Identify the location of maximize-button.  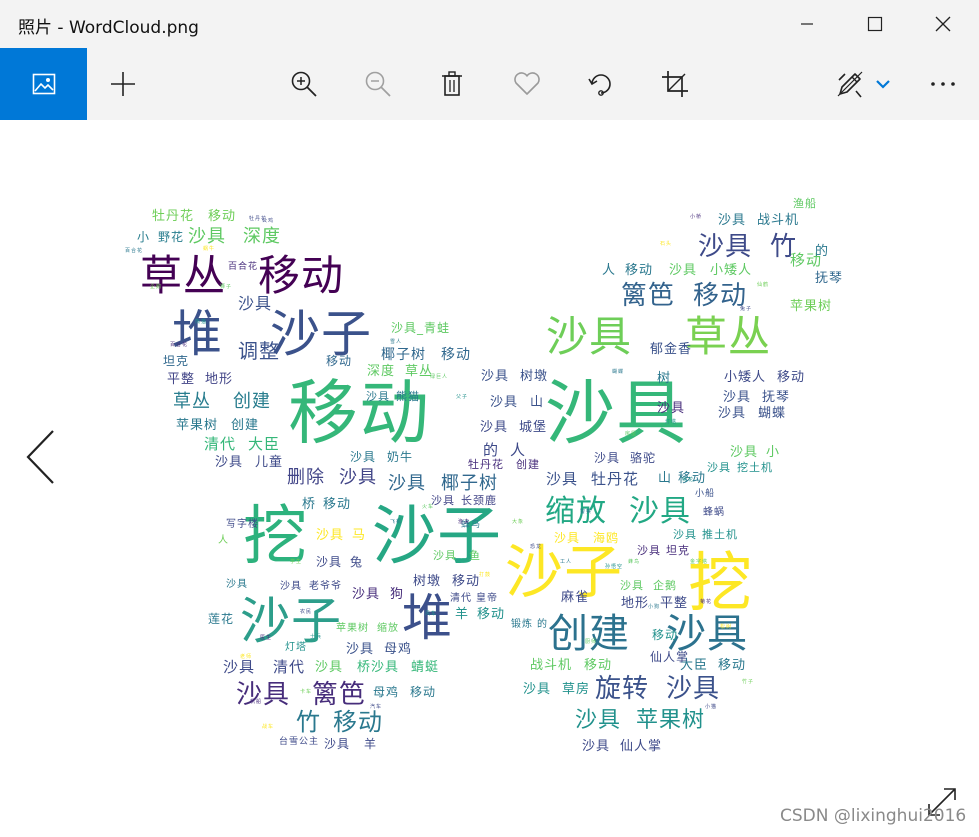
(875, 24).